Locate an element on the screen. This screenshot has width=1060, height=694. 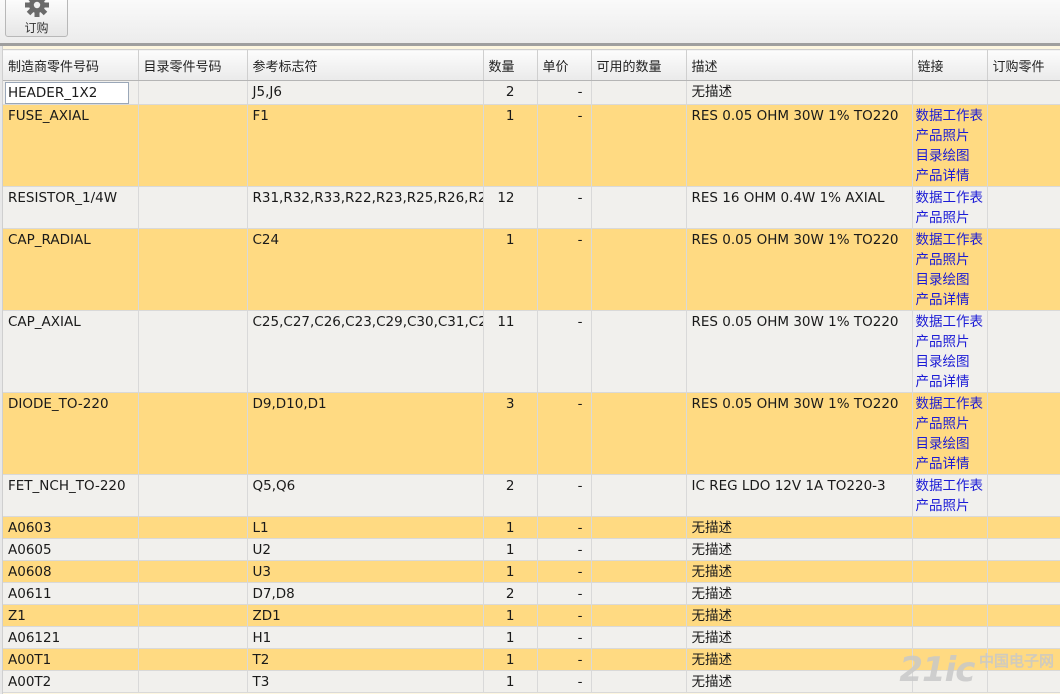
table-row: A0603 L1 1- 无描述 is located at coordinates (531, 527).